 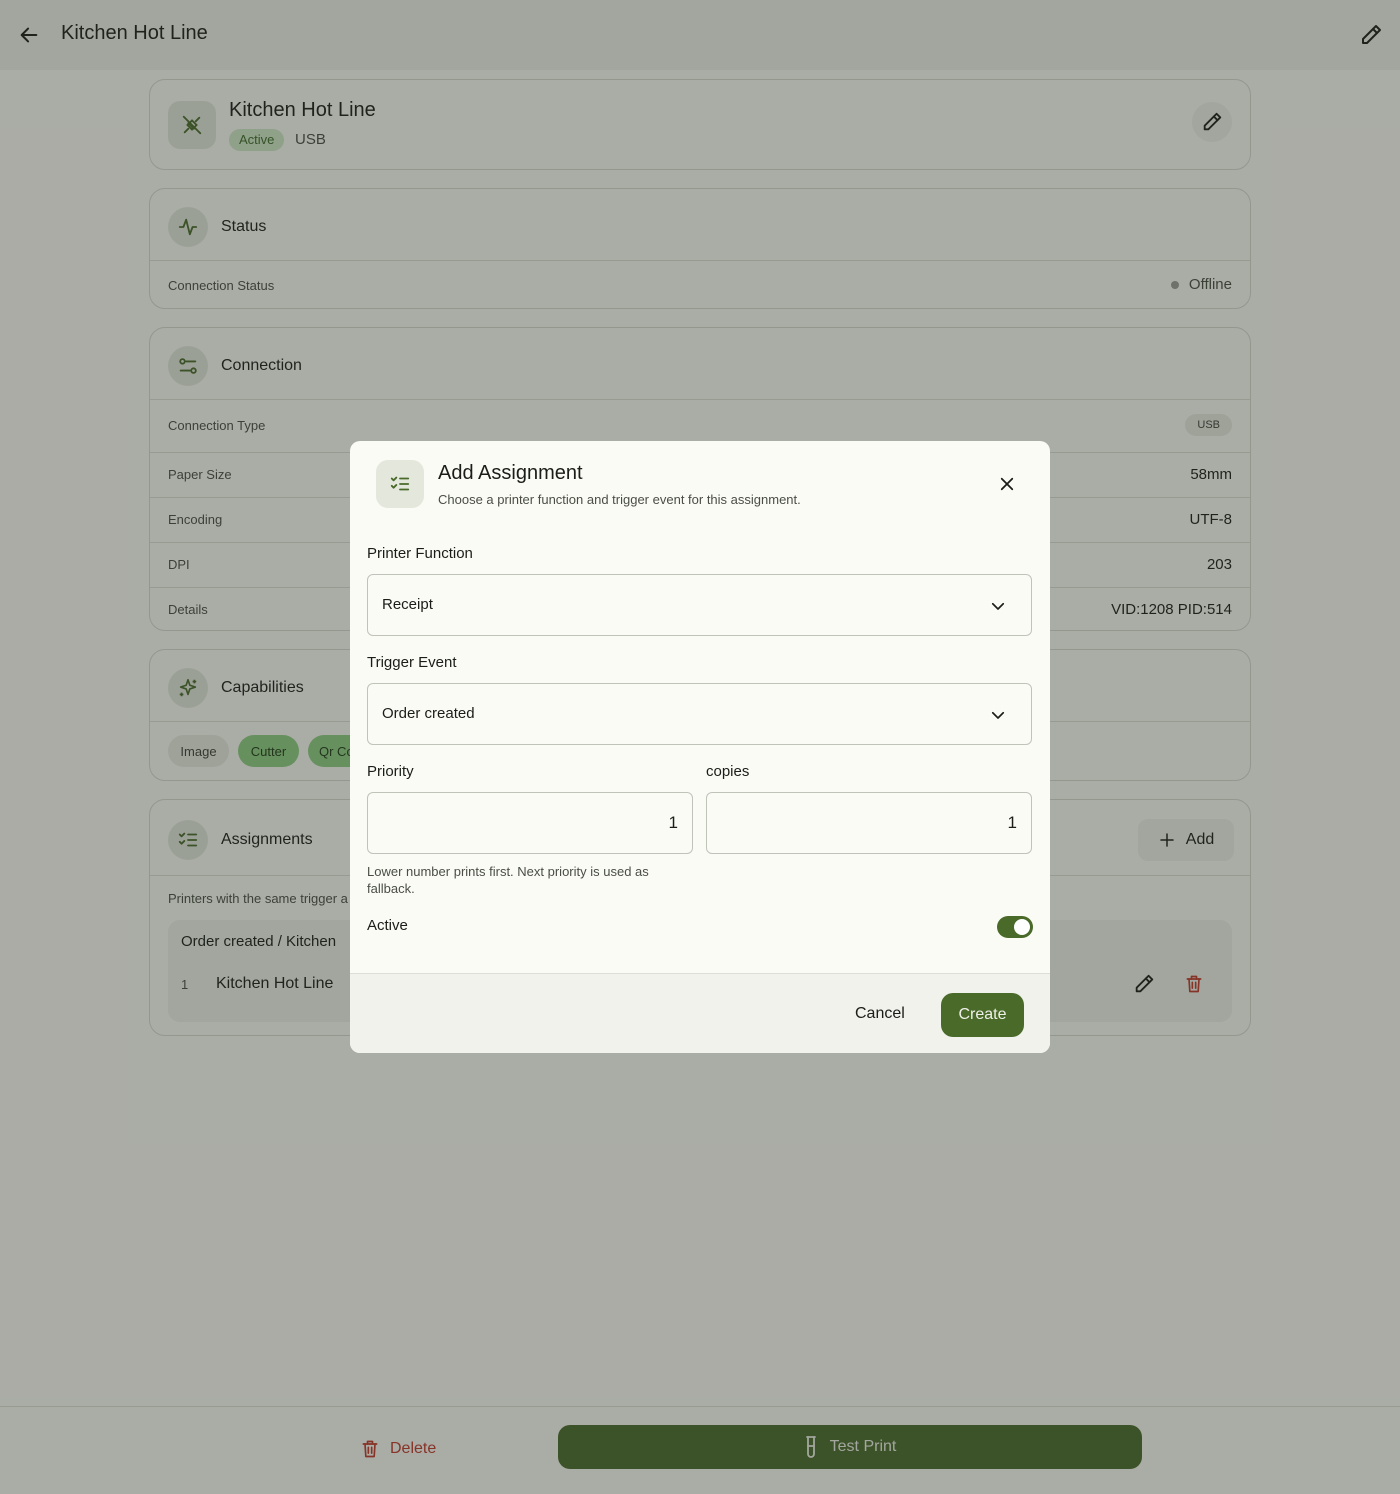 What do you see at coordinates (982, 1015) in the screenshot?
I see `create-button: Create` at bounding box center [982, 1015].